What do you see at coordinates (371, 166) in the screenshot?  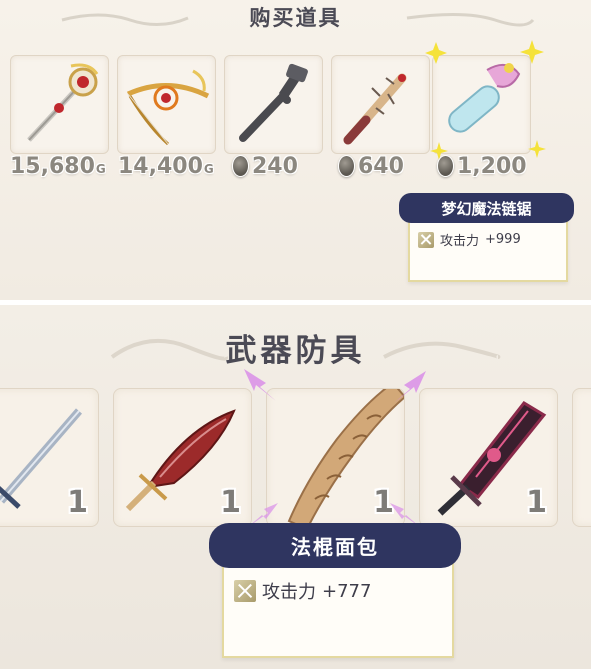 I see `shop-item-4-price: 640` at bounding box center [371, 166].